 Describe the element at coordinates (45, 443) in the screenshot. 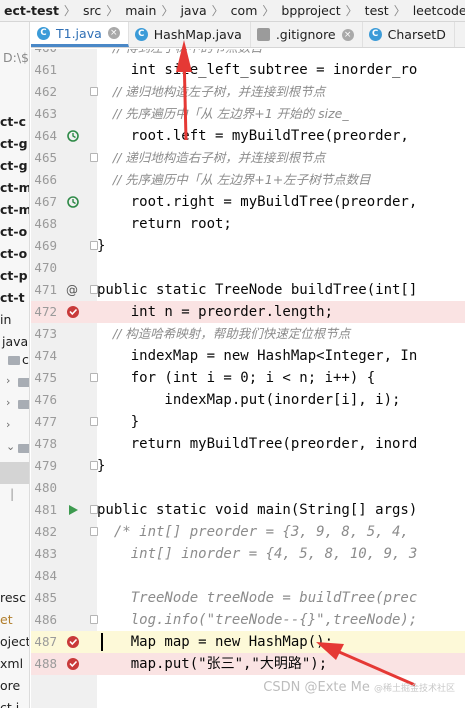

I see `line-number: 478` at that location.